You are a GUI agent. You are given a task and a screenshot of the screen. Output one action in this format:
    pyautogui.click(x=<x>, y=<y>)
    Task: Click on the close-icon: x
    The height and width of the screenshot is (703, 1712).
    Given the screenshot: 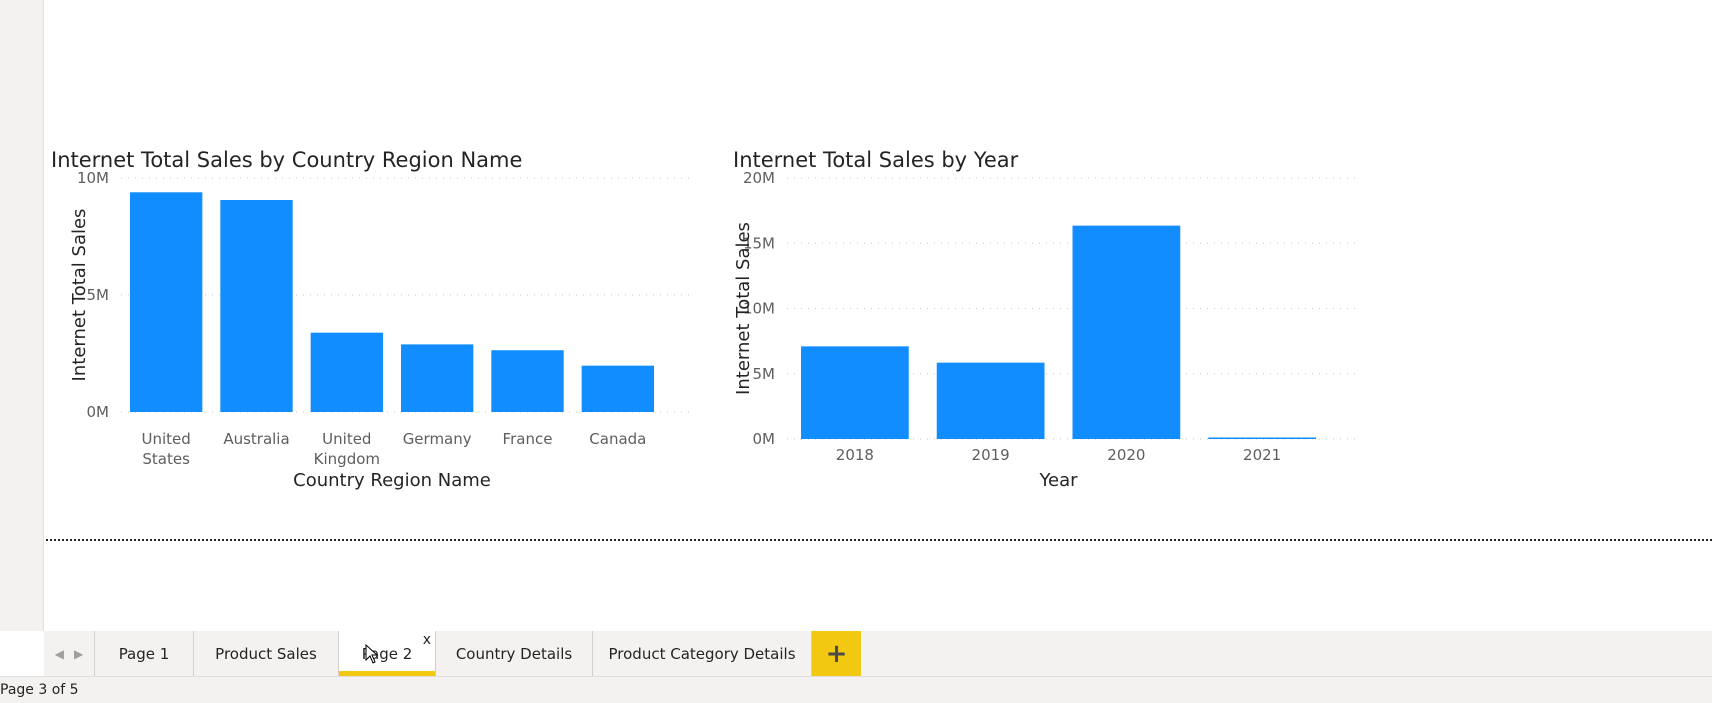 What is the action you would take?
    pyautogui.click(x=427, y=640)
    